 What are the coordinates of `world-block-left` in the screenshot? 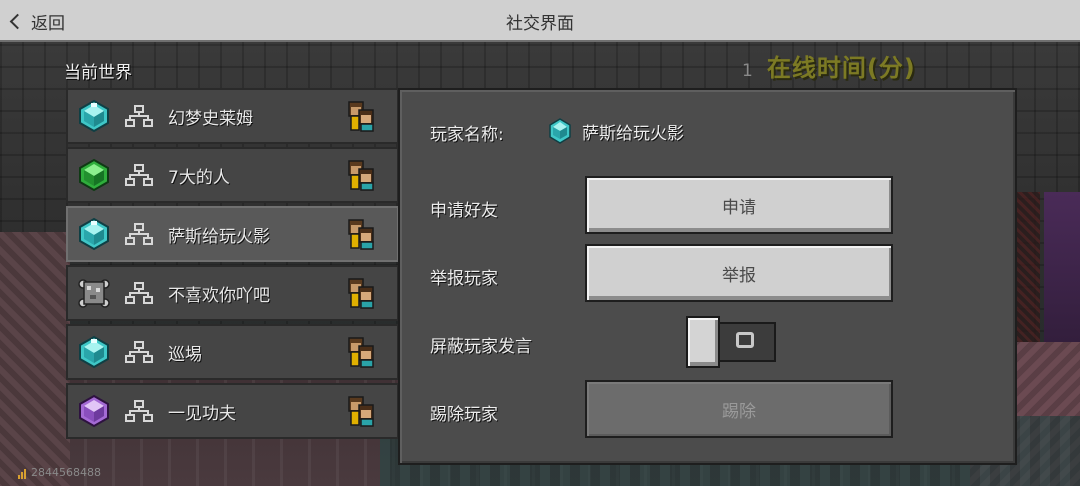 It's located at (35, 359).